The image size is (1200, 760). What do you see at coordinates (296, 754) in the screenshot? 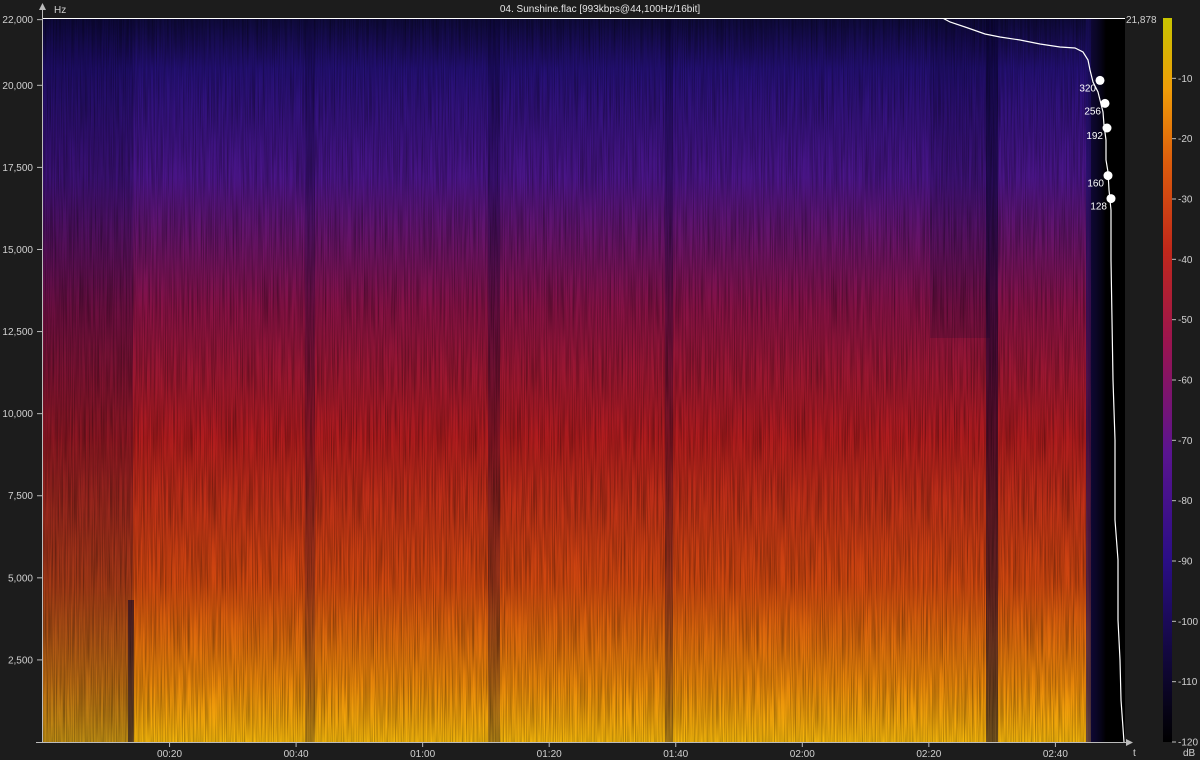
I see `x-tick-label: 00:40` at bounding box center [296, 754].